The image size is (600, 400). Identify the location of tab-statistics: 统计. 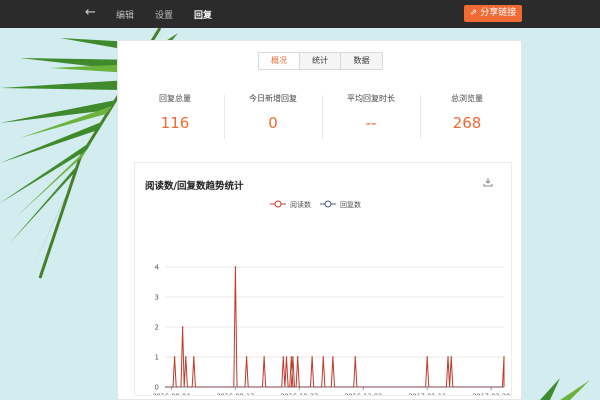
(320, 61).